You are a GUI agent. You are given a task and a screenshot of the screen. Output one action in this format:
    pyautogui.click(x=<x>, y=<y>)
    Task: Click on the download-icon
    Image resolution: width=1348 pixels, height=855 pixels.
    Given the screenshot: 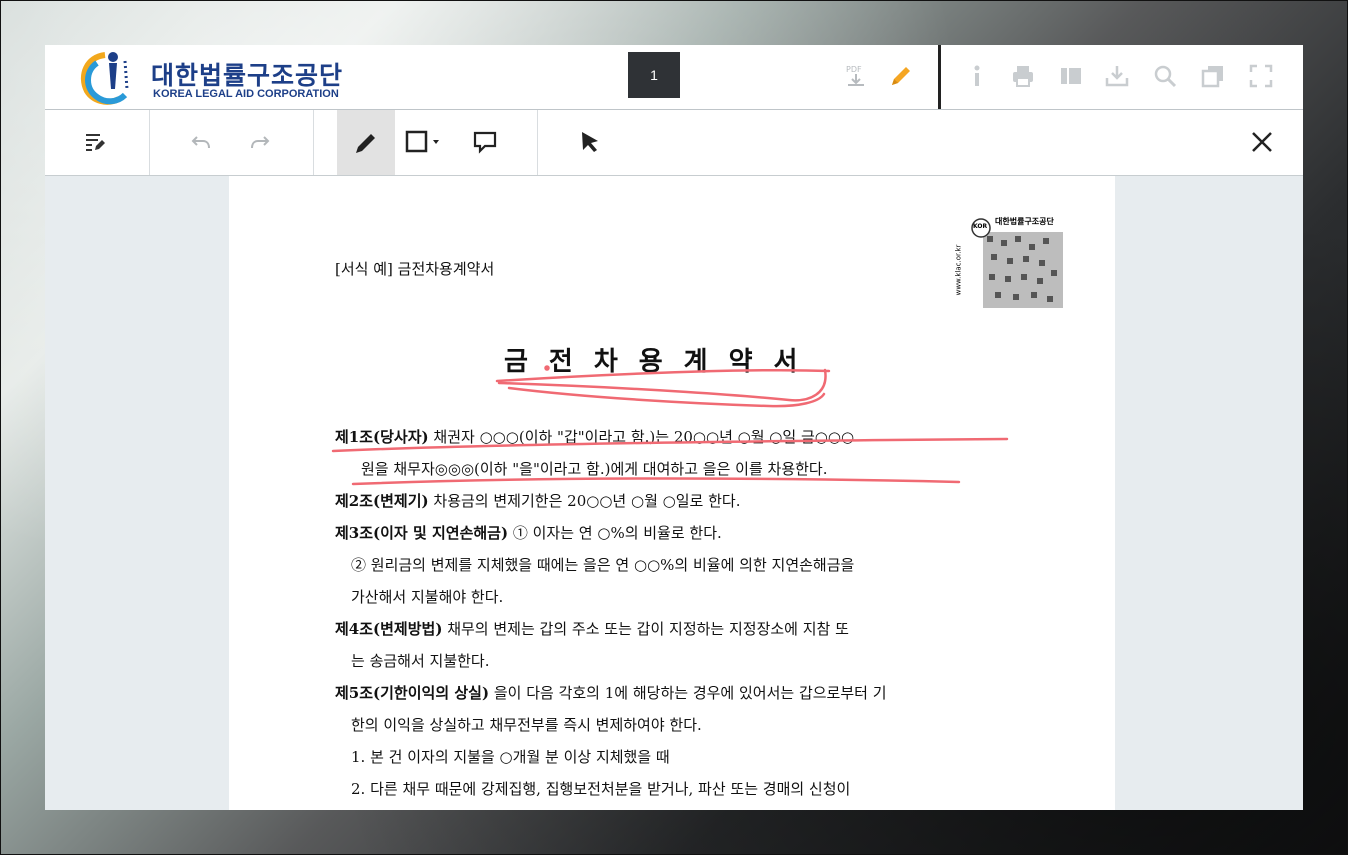 What is the action you would take?
    pyautogui.click(x=1117, y=76)
    